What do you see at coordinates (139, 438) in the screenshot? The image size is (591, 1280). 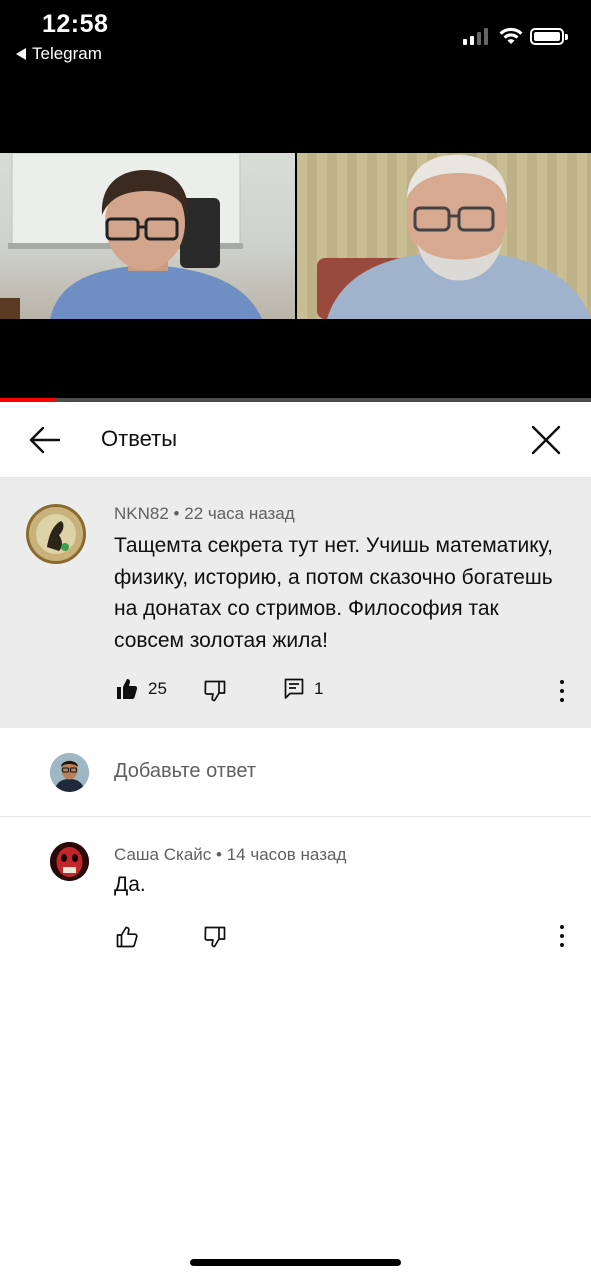 I see `page-title: Ответы` at bounding box center [139, 438].